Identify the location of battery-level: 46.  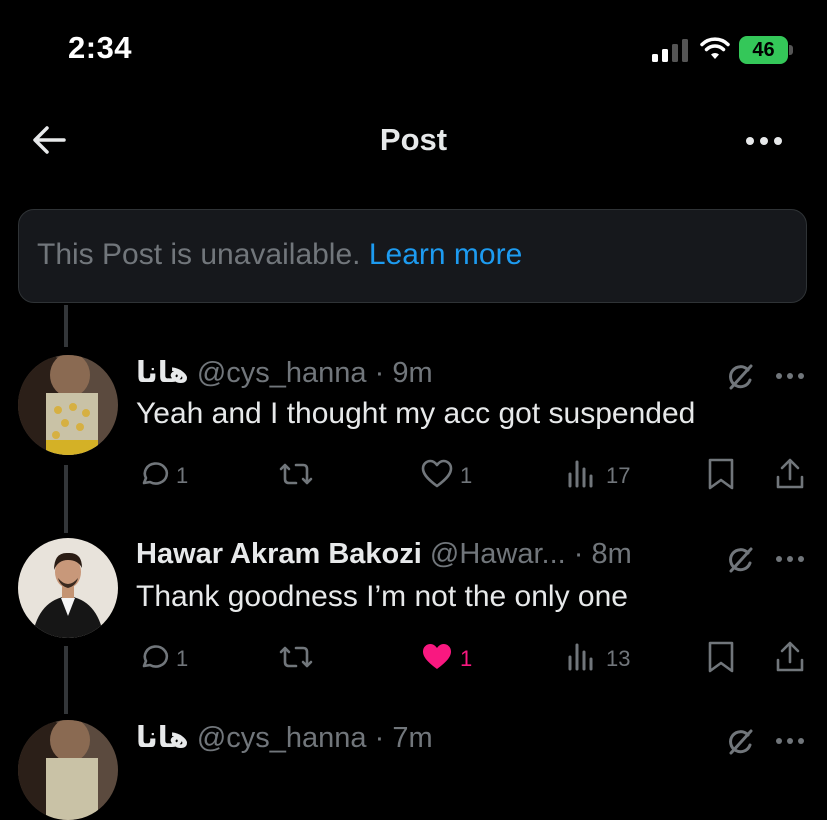
(763, 50).